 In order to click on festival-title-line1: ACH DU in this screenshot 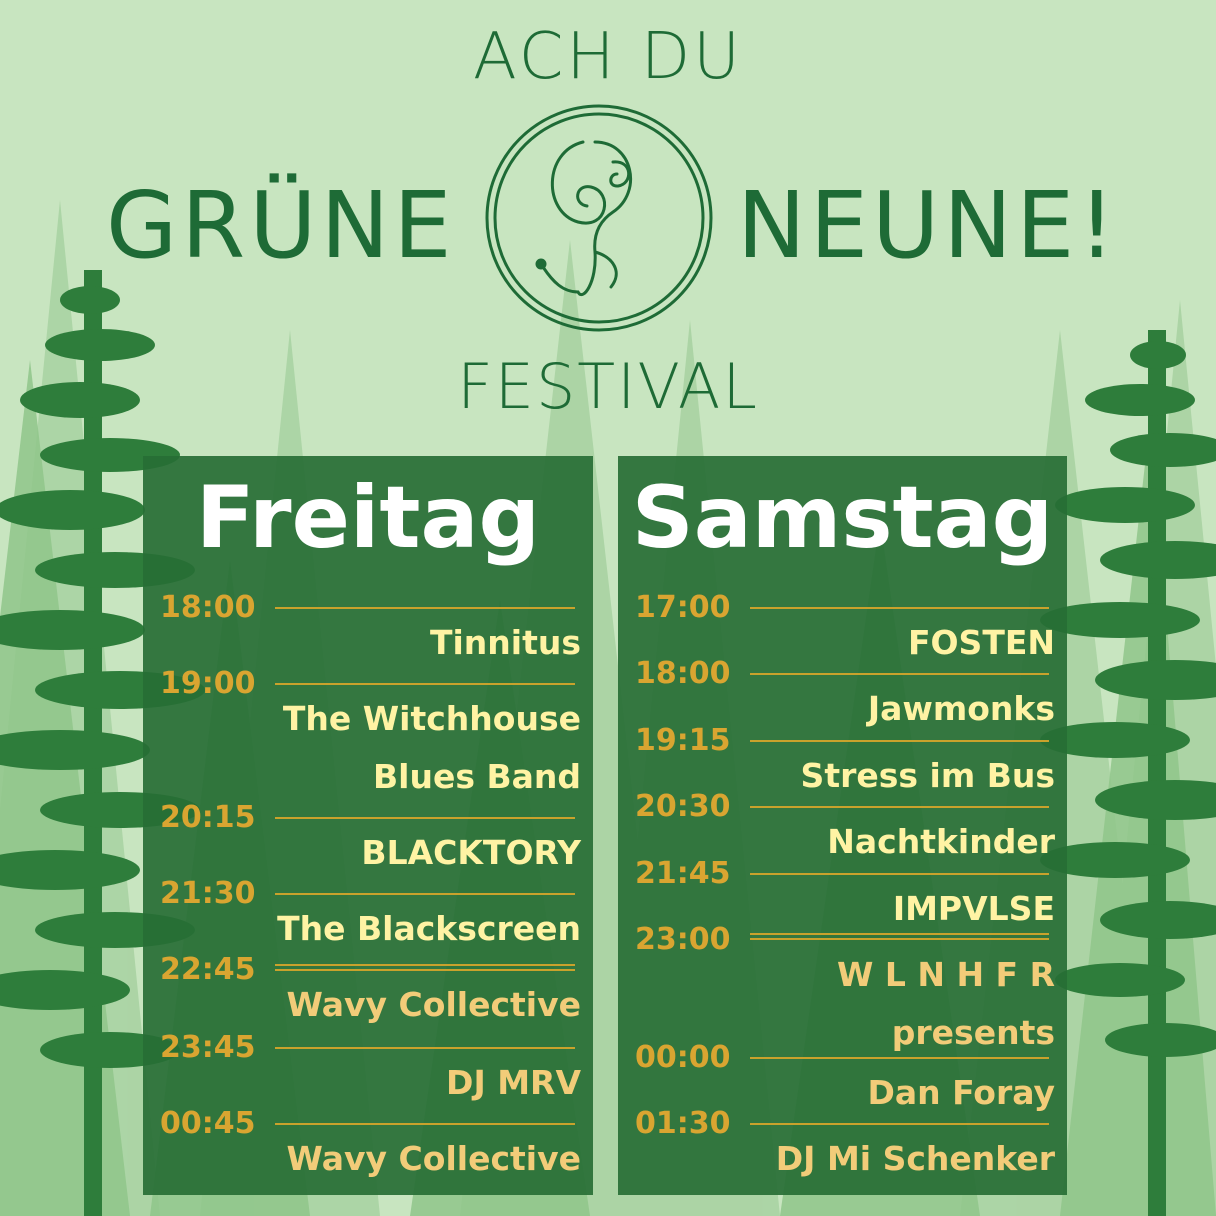, I will do `click(608, 57)`.